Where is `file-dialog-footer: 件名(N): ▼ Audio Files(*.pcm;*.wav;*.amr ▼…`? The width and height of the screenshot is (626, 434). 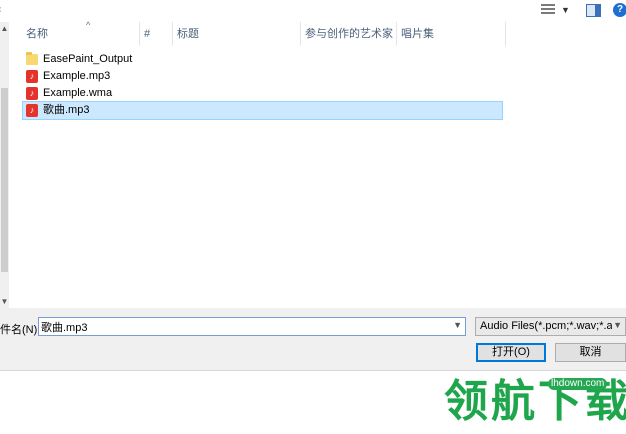 file-dialog-footer: 件名(N): ▼ Audio Files(*.pcm;*.wav;*.amr ▼… is located at coordinates (313, 339).